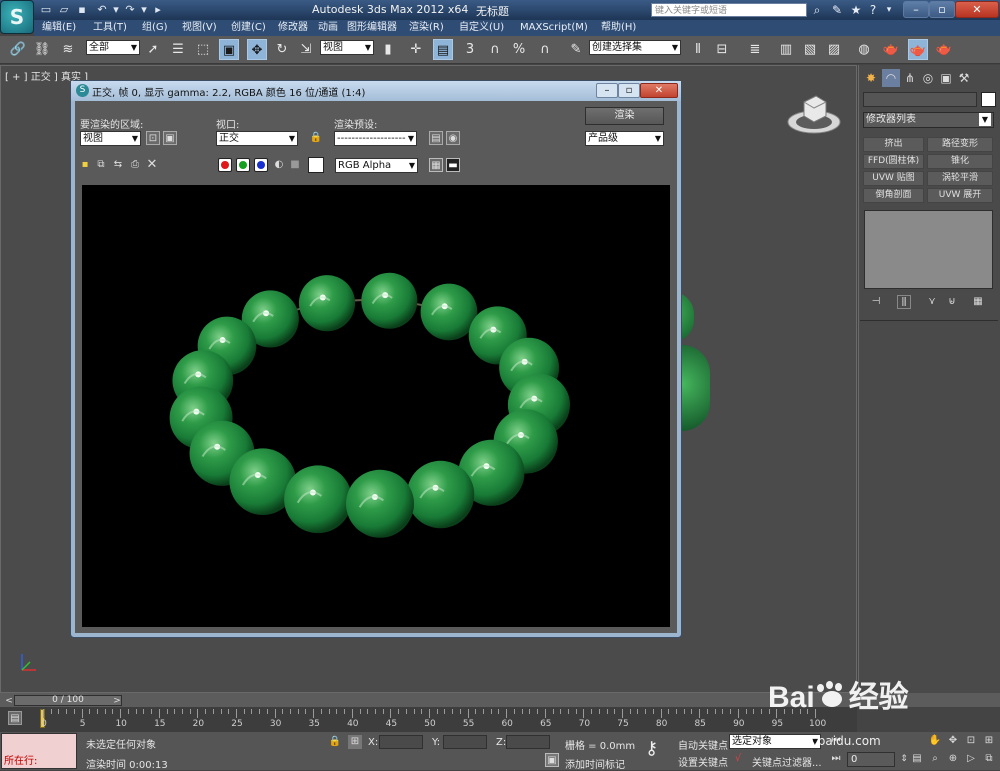  Describe the element at coordinates (470, 49) in the screenshot. I see `snaps-toggle-icon: 3` at that location.